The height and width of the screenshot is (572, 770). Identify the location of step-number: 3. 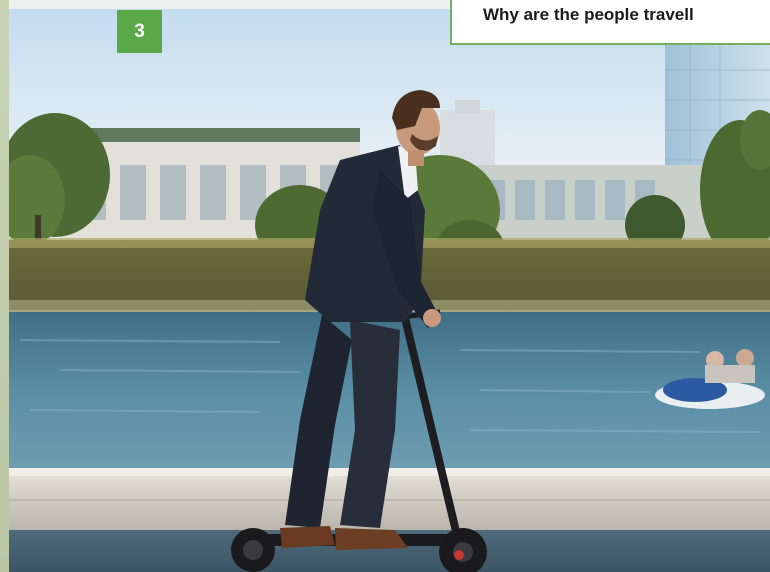
(139, 31).